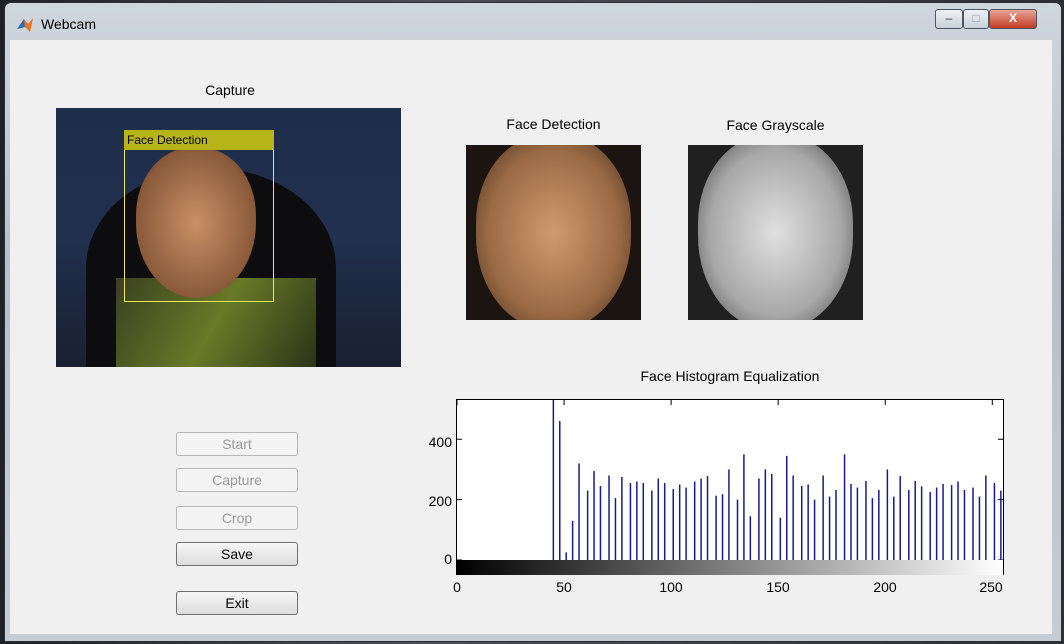 The height and width of the screenshot is (644, 1064). Describe the element at coordinates (730, 480) in the screenshot. I see `histogram-bars` at that location.